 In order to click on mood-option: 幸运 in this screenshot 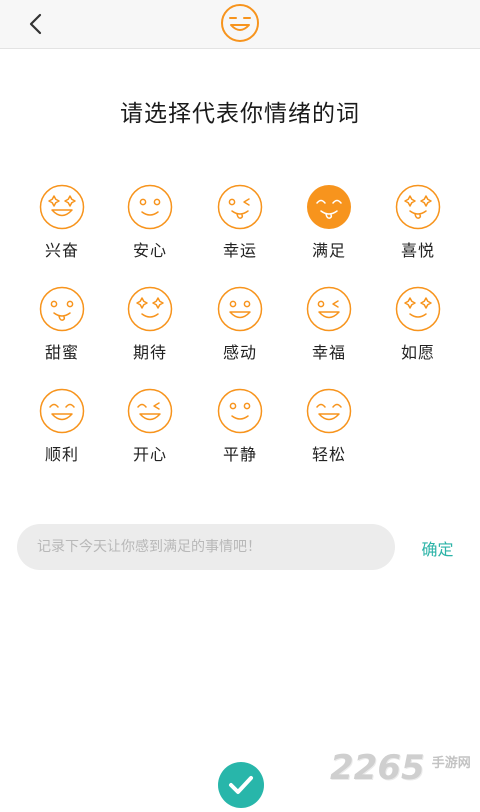, I will do `click(240, 229)`.